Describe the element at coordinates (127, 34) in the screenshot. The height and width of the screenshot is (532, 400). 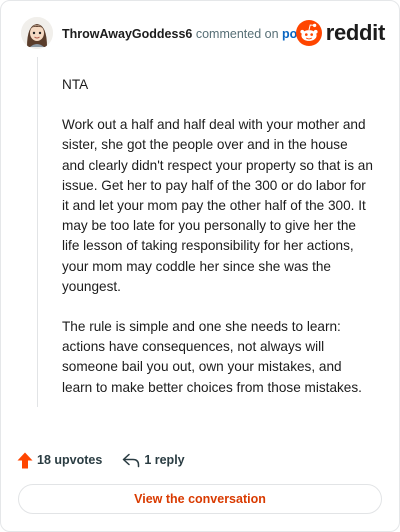
I see `username-link: ThrowAwayGoddess6` at that location.